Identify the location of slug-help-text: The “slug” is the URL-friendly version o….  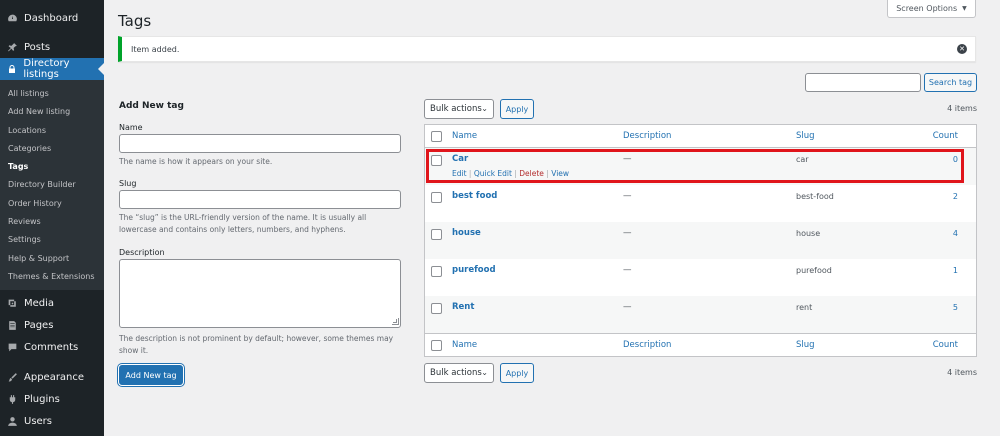
(243, 223).